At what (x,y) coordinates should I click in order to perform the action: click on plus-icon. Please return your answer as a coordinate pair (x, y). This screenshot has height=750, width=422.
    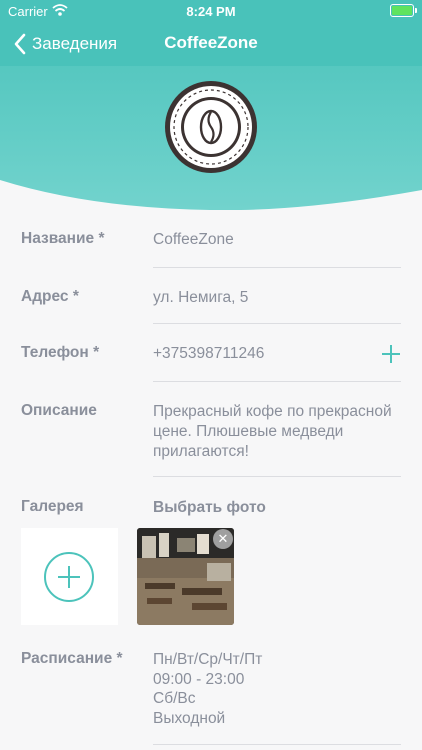
    Looking at the image, I should click on (69, 577).